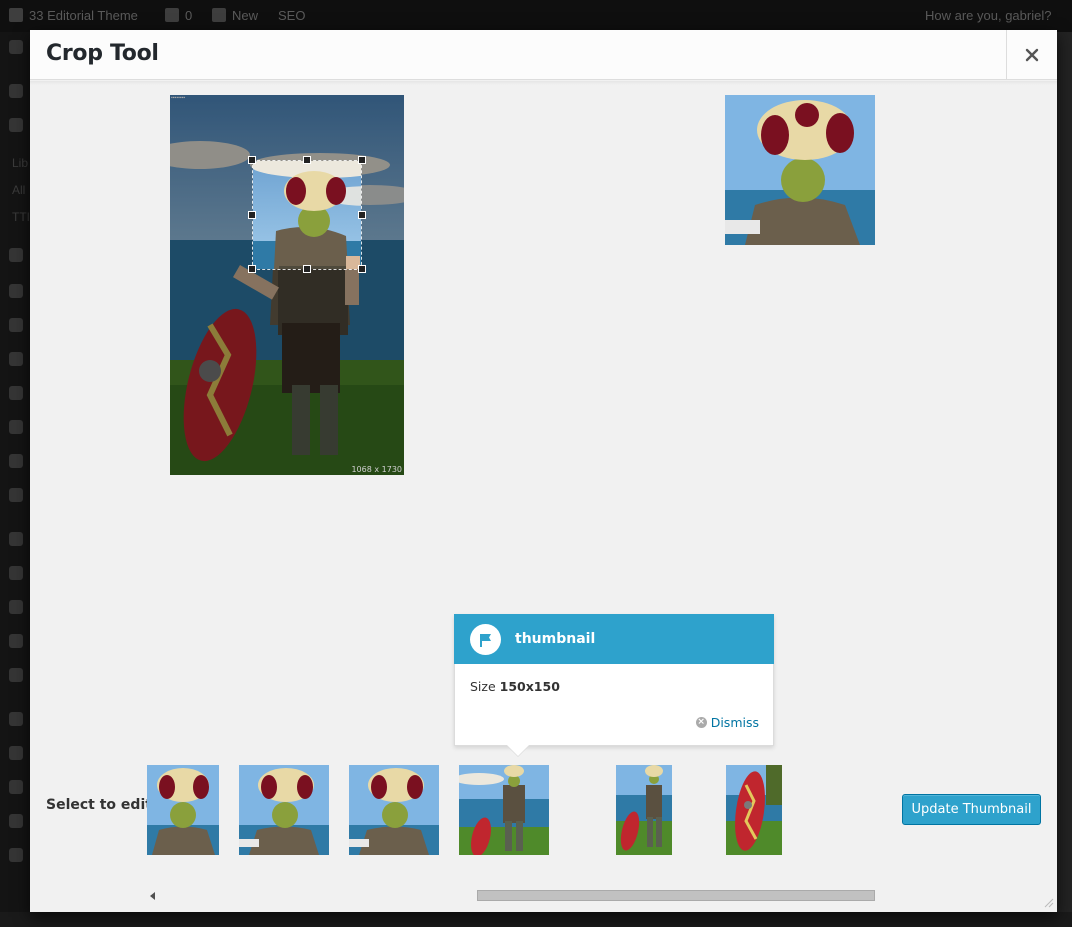 The height and width of the screenshot is (927, 1072). I want to click on dismiss-link: × Dismiss, so click(727, 722).